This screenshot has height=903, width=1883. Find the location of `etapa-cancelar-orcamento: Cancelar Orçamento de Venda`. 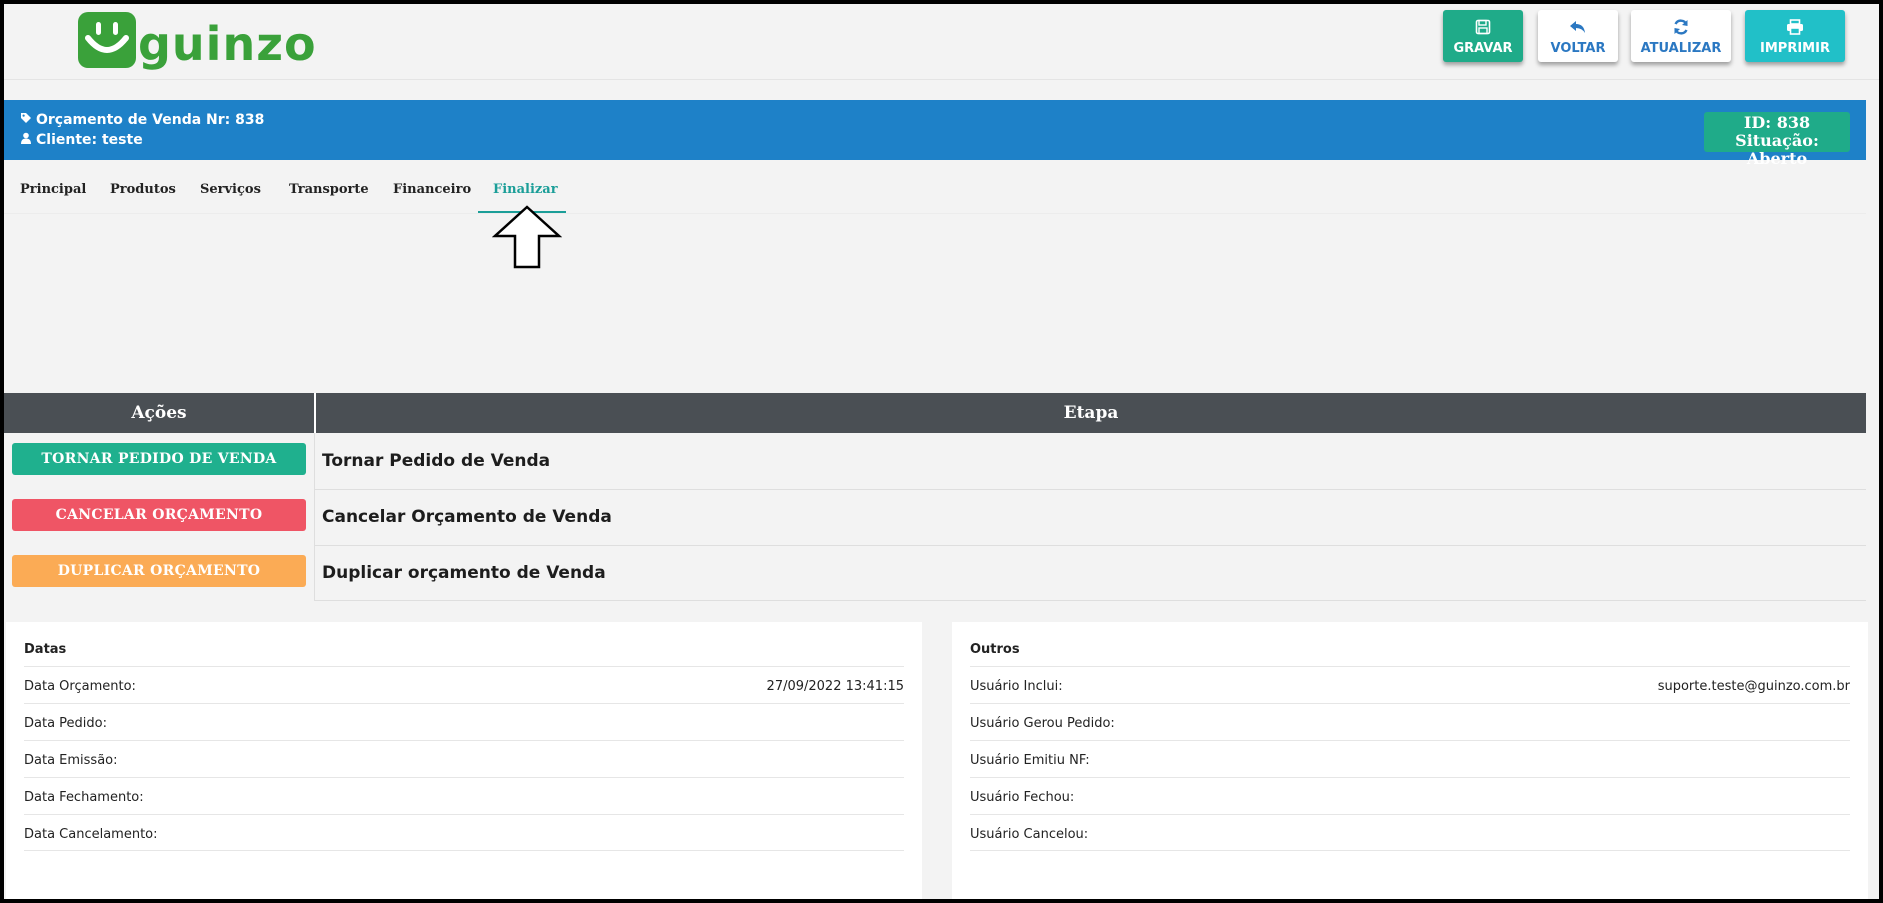

etapa-cancelar-orcamento: Cancelar Orçamento de Venda is located at coordinates (467, 517).